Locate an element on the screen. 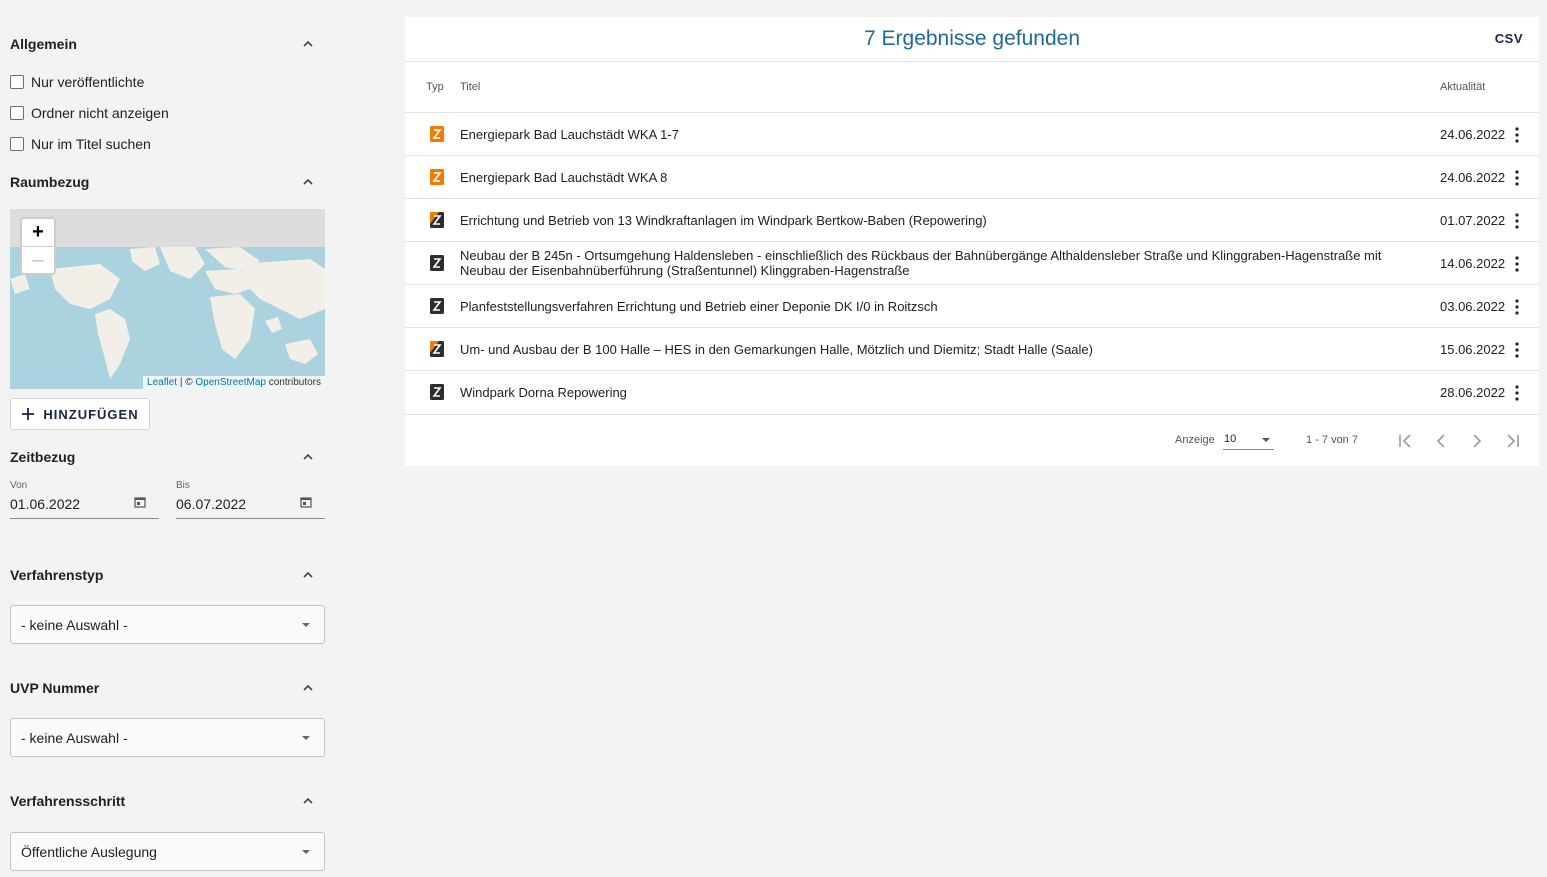 This screenshot has height=877, width=1547. row-date: 03.06.2022 is located at coordinates (1473, 306).